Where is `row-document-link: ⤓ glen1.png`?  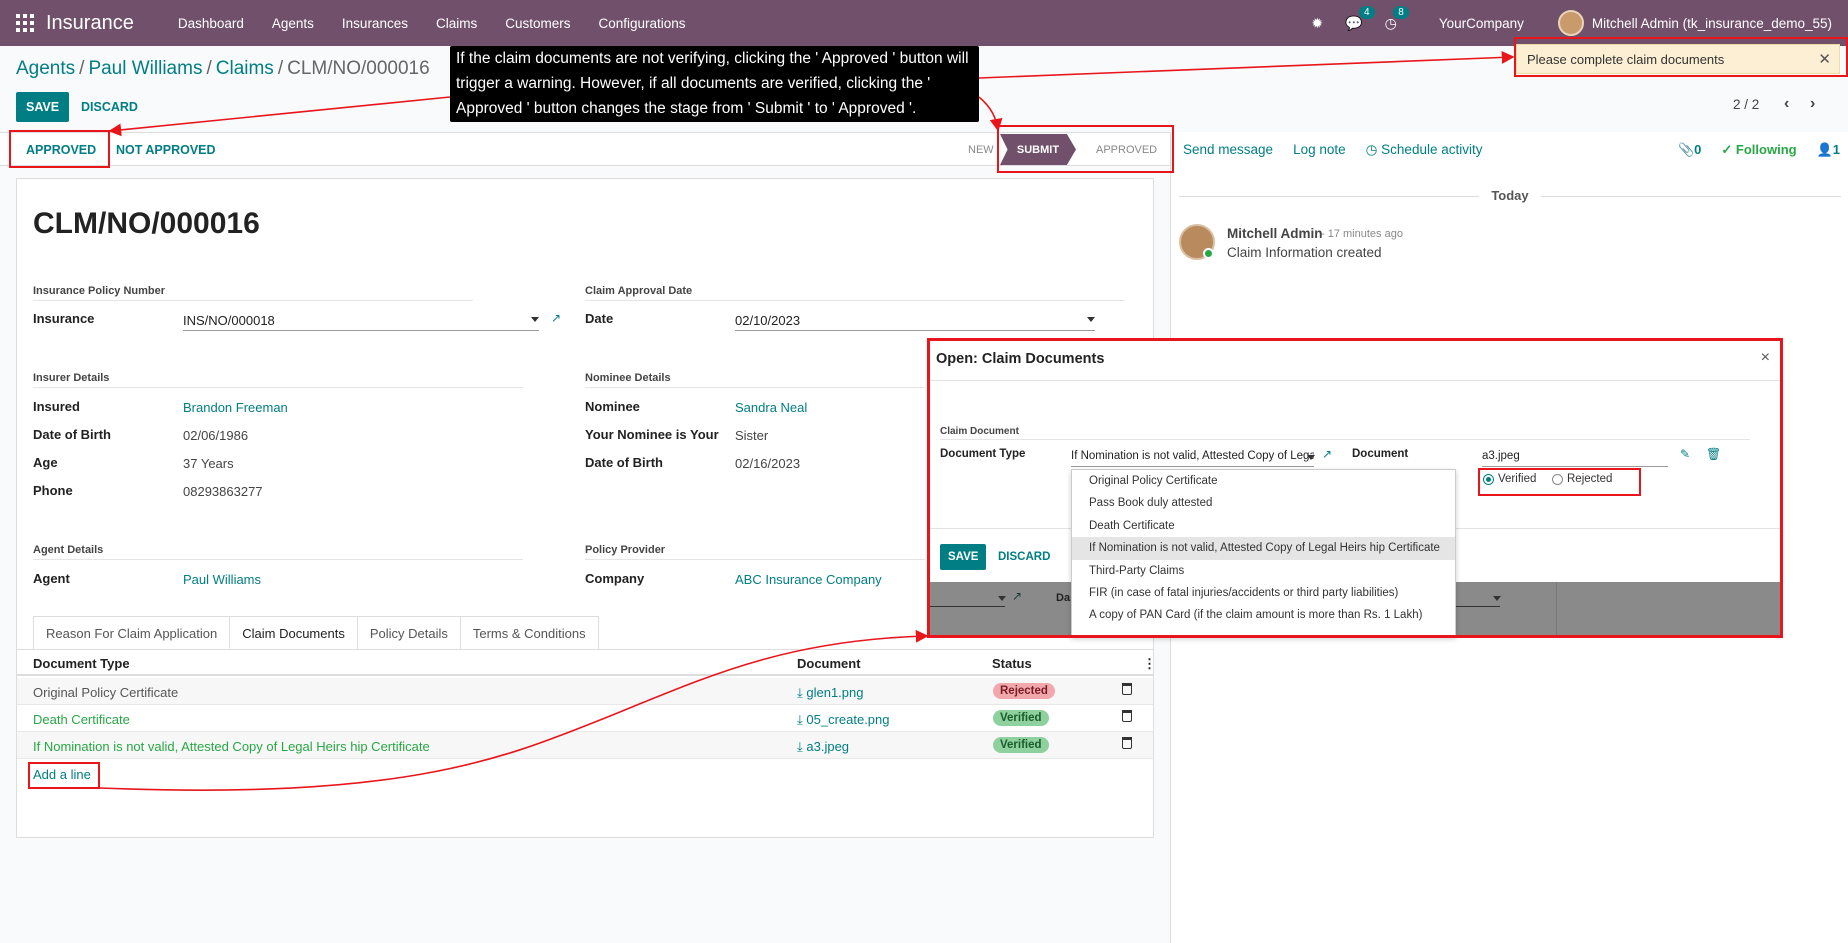
row-document-link: ⤓ glen1.png is located at coordinates (830, 693).